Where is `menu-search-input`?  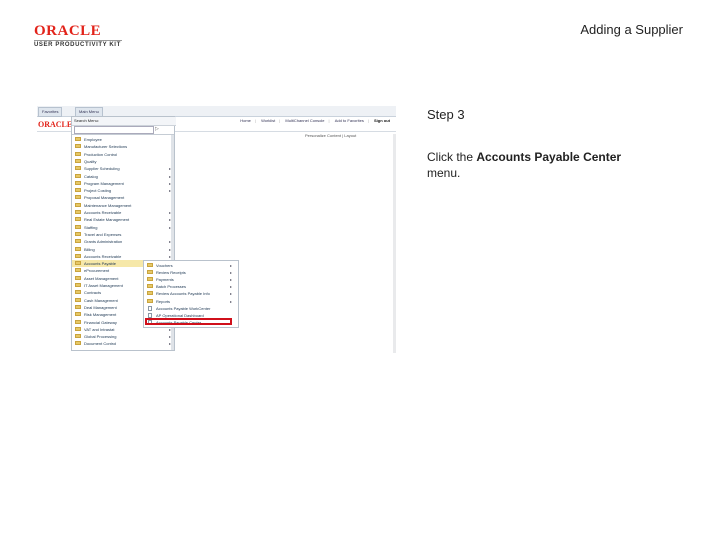
menu-search-input is located at coordinates (114, 130).